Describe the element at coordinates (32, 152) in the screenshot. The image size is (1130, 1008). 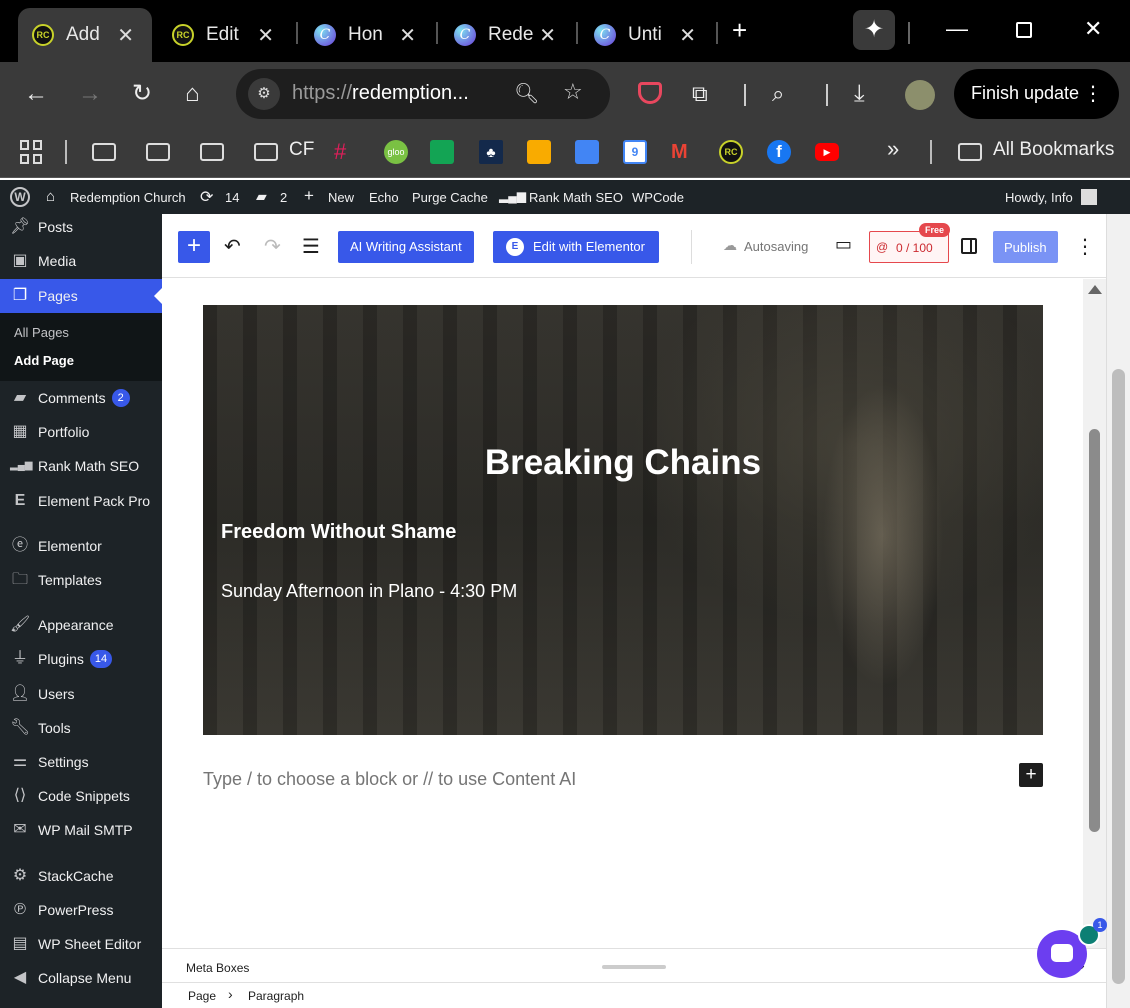
I see `apps-grid-icon` at that location.